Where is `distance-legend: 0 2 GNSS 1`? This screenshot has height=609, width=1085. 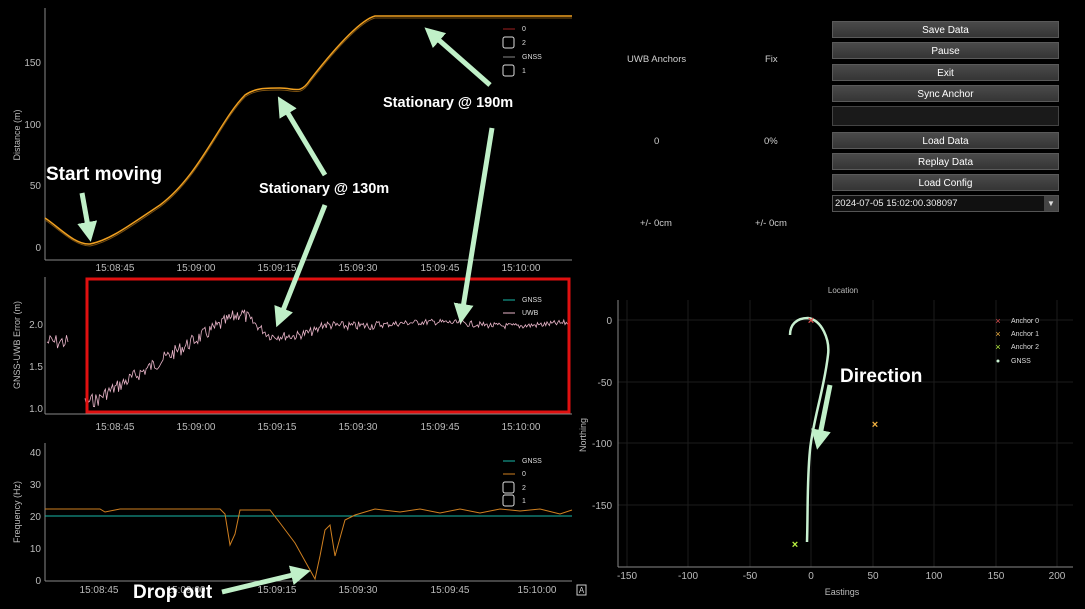 distance-legend: 0 2 GNSS 1 is located at coordinates (522, 51).